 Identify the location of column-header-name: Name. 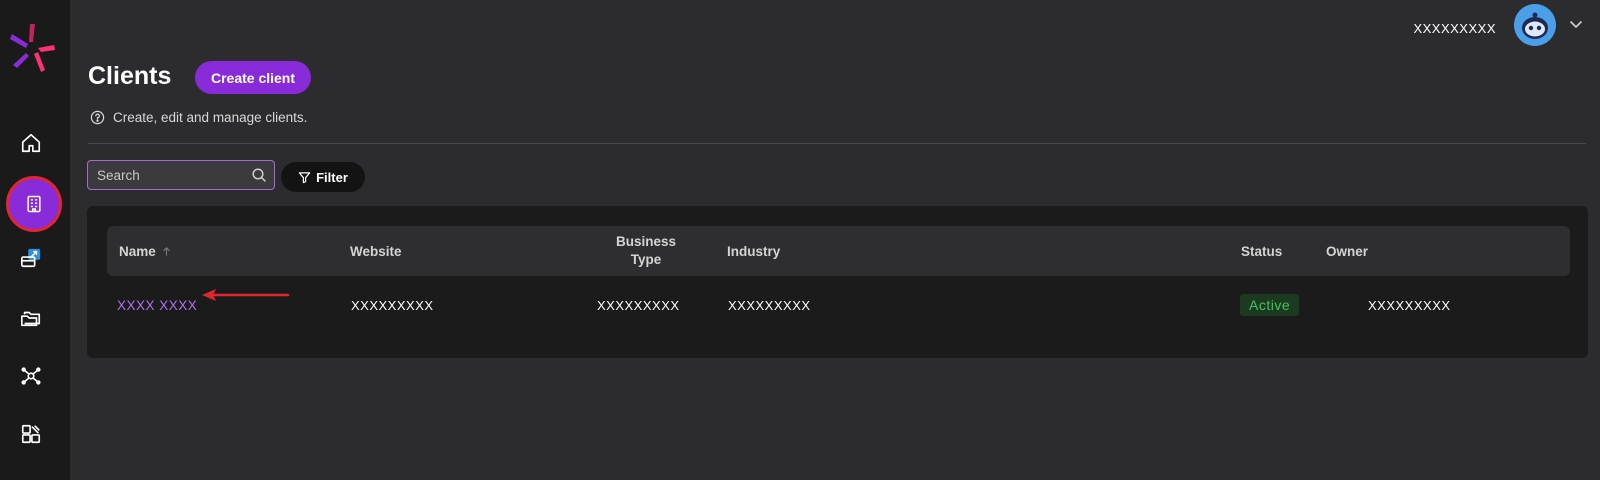
(145, 251).